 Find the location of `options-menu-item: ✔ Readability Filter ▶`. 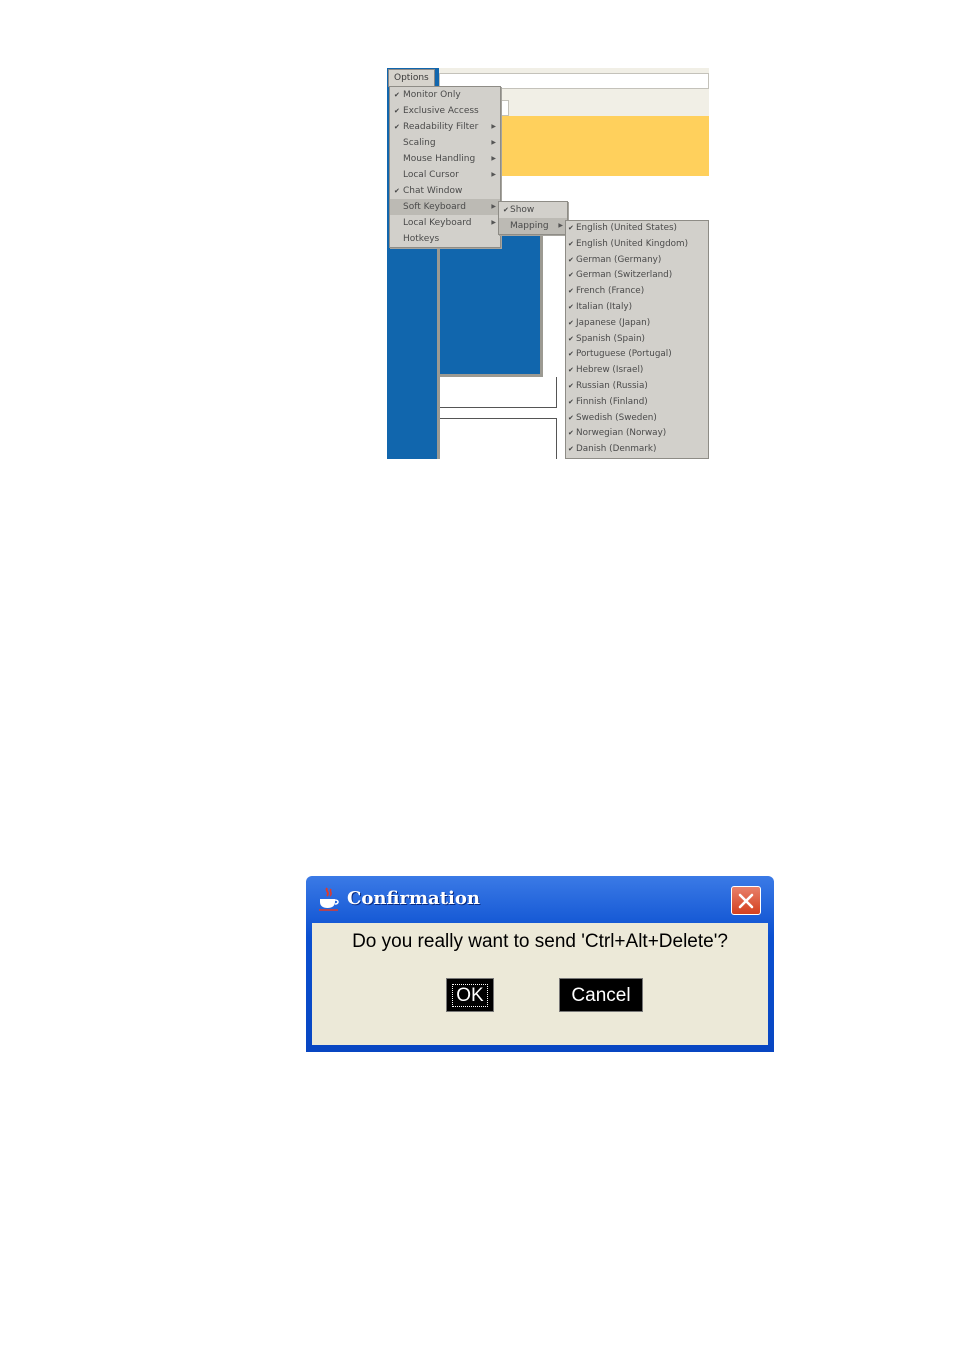

options-menu-item: ✔ Readability Filter ▶ is located at coordinates (445, 127).